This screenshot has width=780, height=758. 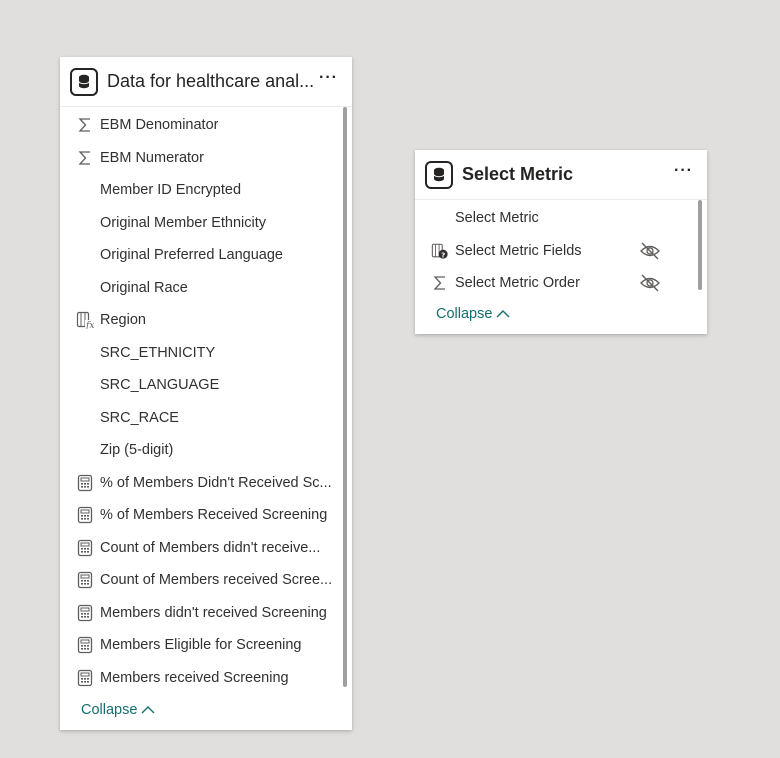 I want to click on field-label: SRC_LANGUAGE, so click(x=160, y=385).